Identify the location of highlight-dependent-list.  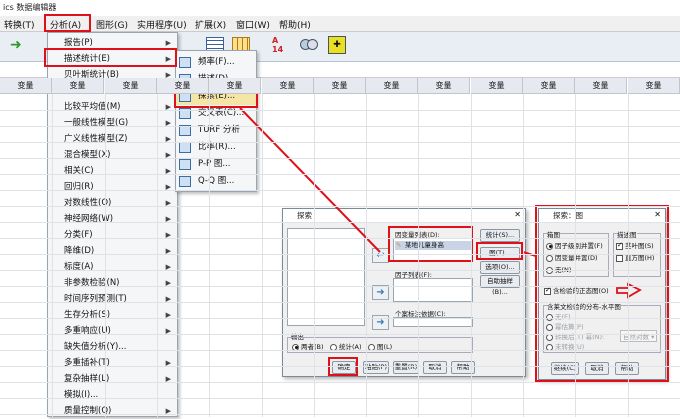
(430, 244).